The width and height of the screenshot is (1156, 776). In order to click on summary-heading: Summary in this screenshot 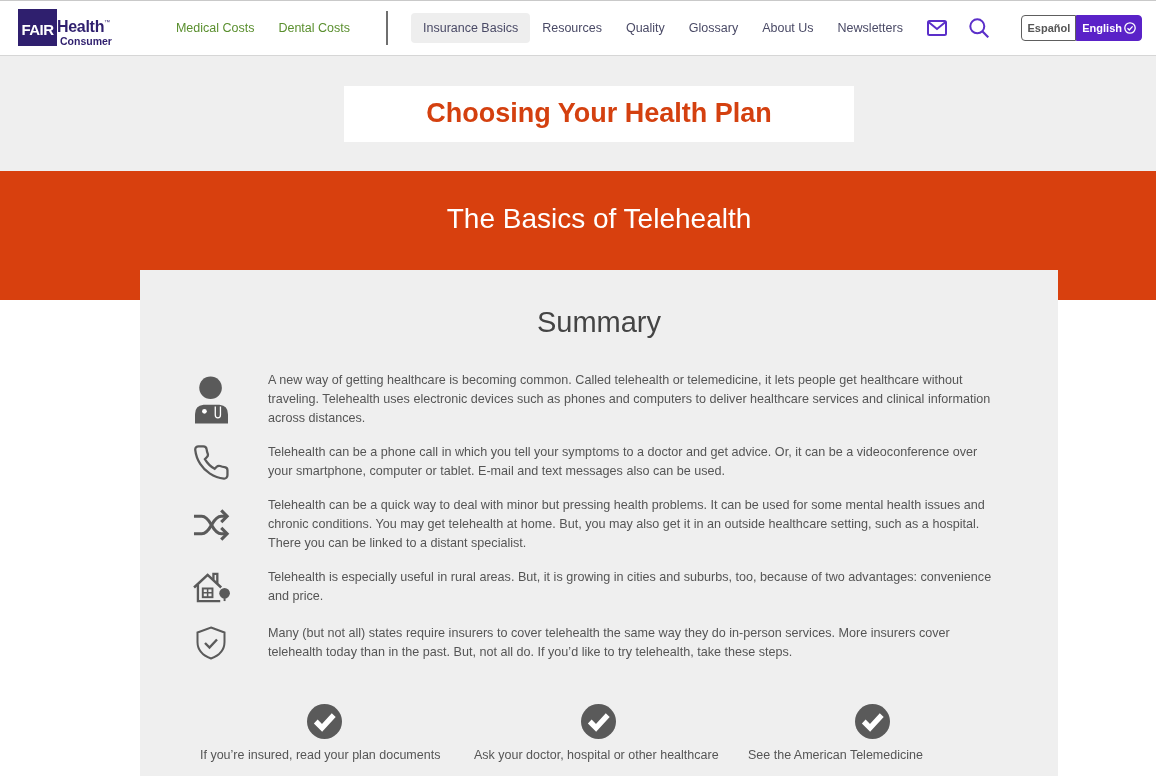, I will do `click(599, 322)`.